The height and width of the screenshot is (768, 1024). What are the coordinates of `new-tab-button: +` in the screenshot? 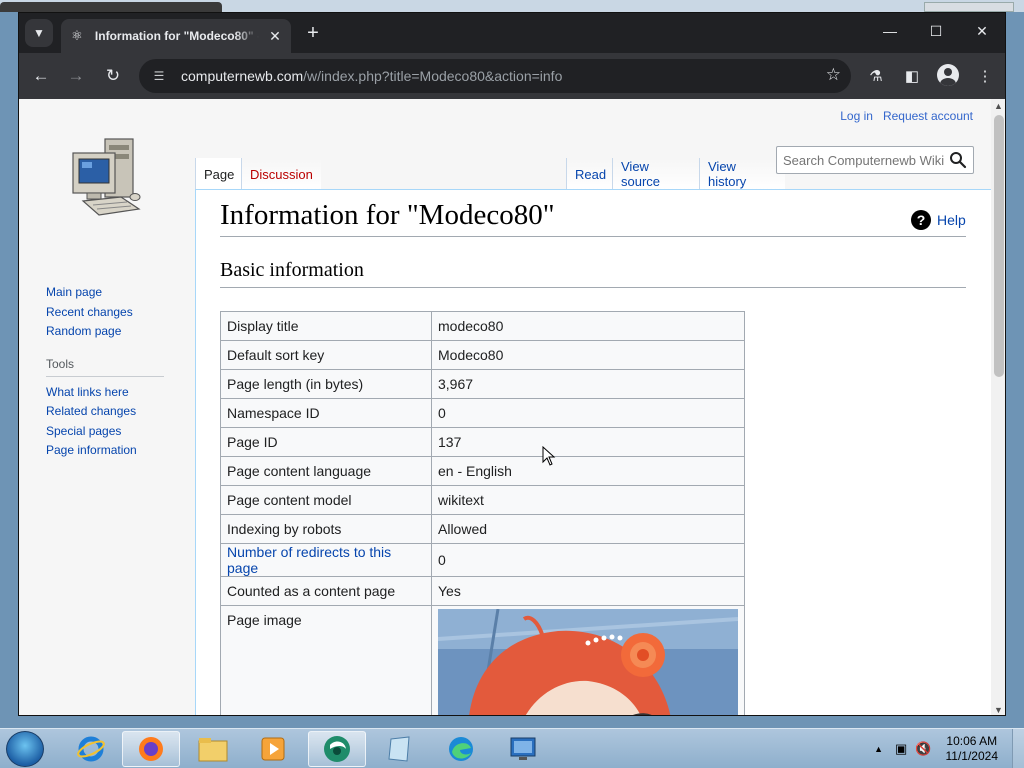 It's located at (313, 33).